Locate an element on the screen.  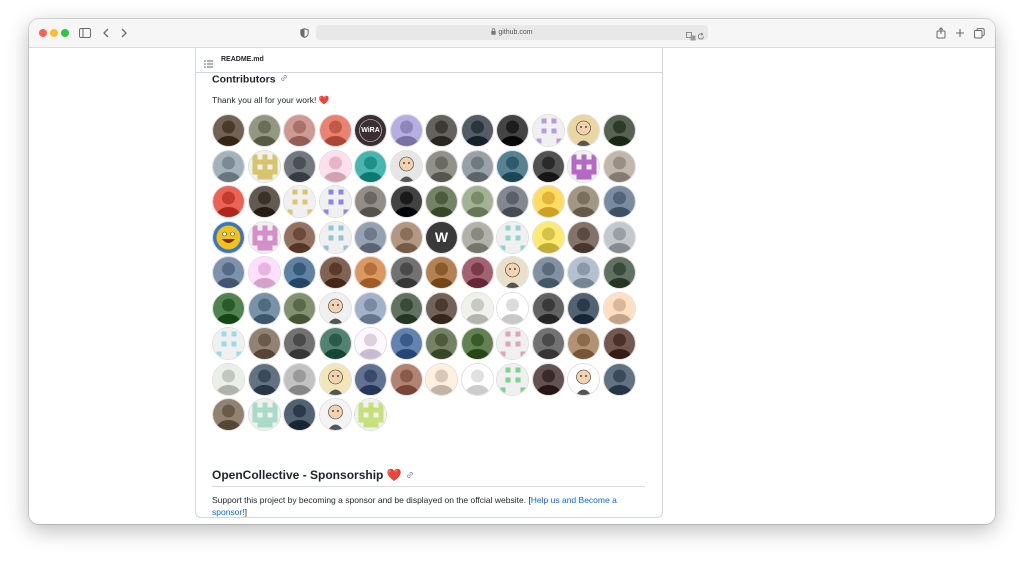
share-icon is located at coordinates (941, 33).